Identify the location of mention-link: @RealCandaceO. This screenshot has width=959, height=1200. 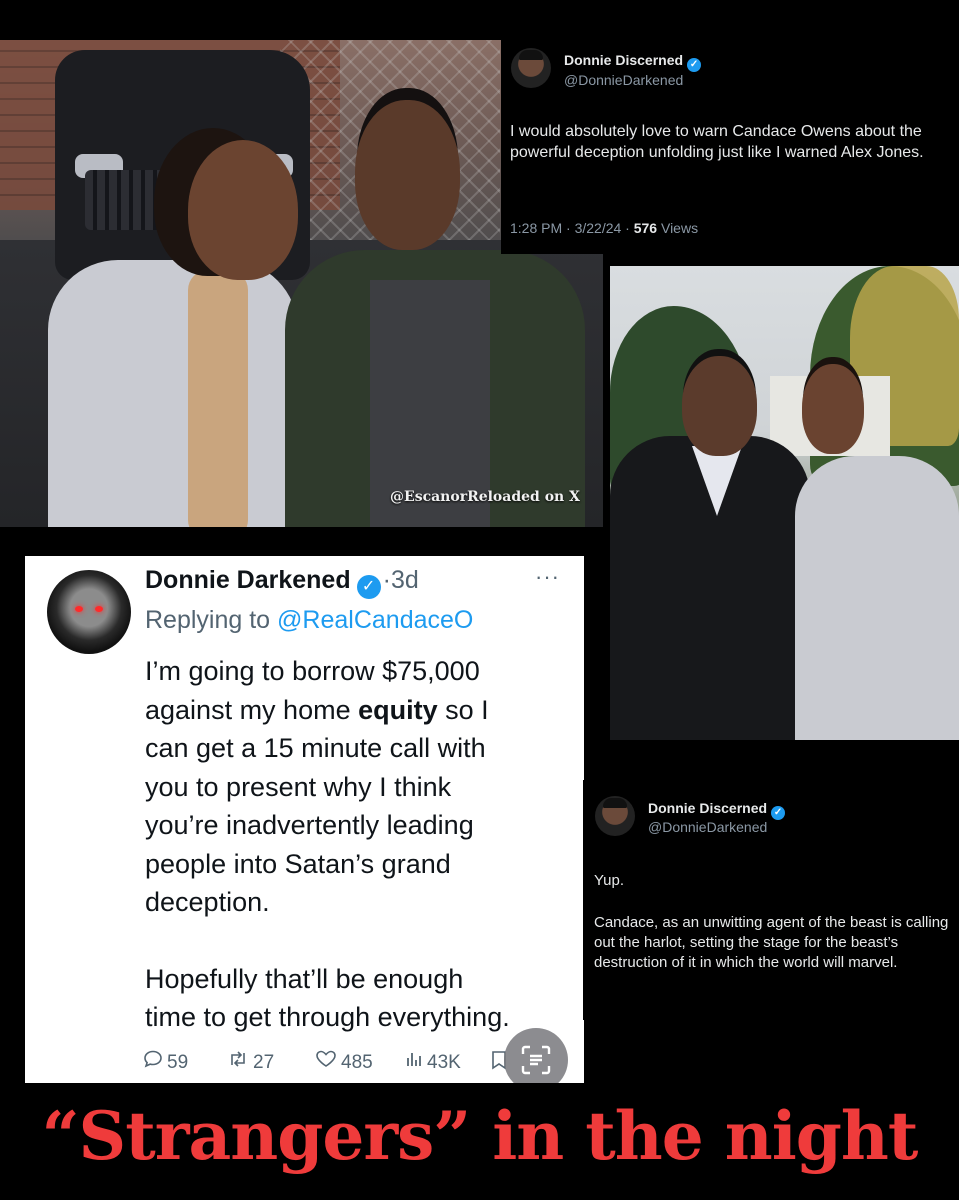
(375, 620).